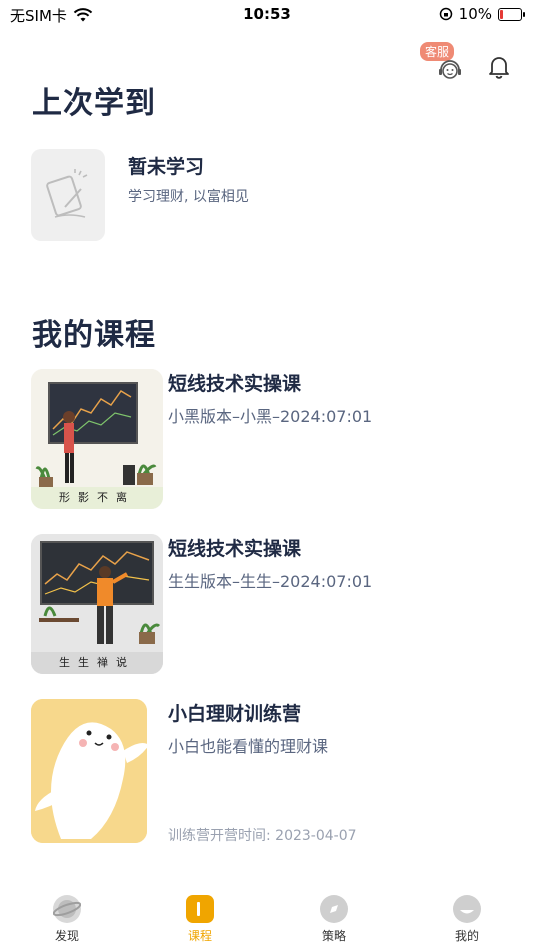 The height and width of the screenshot is (950, 534). Describe the element at coordinates (511, 14) in the screenshot. I see `battery-icon` at that location.